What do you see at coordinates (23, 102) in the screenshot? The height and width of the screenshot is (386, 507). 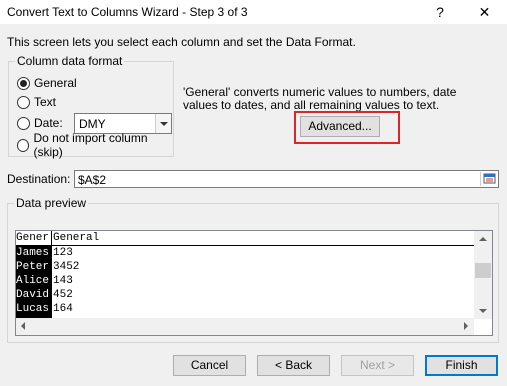 I see `radio-text-indicator` at bounding box center [23, 102].